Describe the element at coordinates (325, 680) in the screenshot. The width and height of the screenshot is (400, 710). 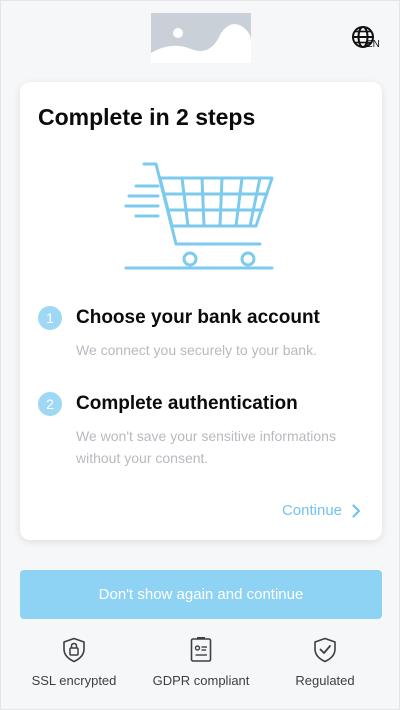
I see `trust-badge-label: Regulated` at that location.